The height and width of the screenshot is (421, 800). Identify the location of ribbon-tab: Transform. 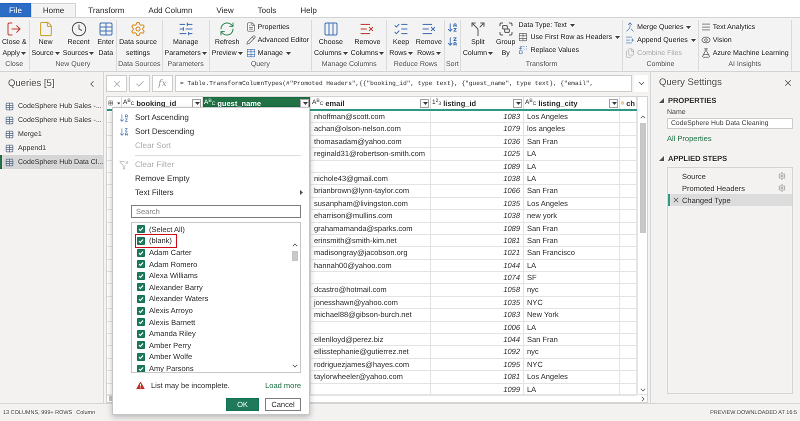
(106, 10).